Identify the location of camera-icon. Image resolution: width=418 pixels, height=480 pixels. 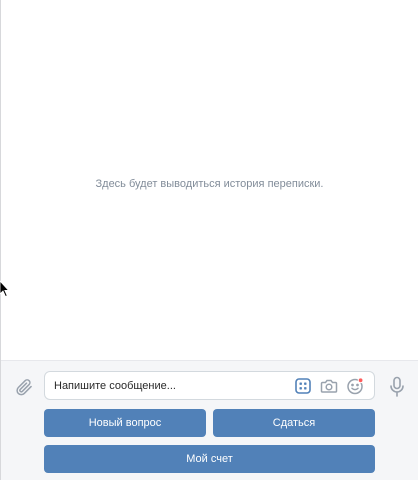
(329, 386).